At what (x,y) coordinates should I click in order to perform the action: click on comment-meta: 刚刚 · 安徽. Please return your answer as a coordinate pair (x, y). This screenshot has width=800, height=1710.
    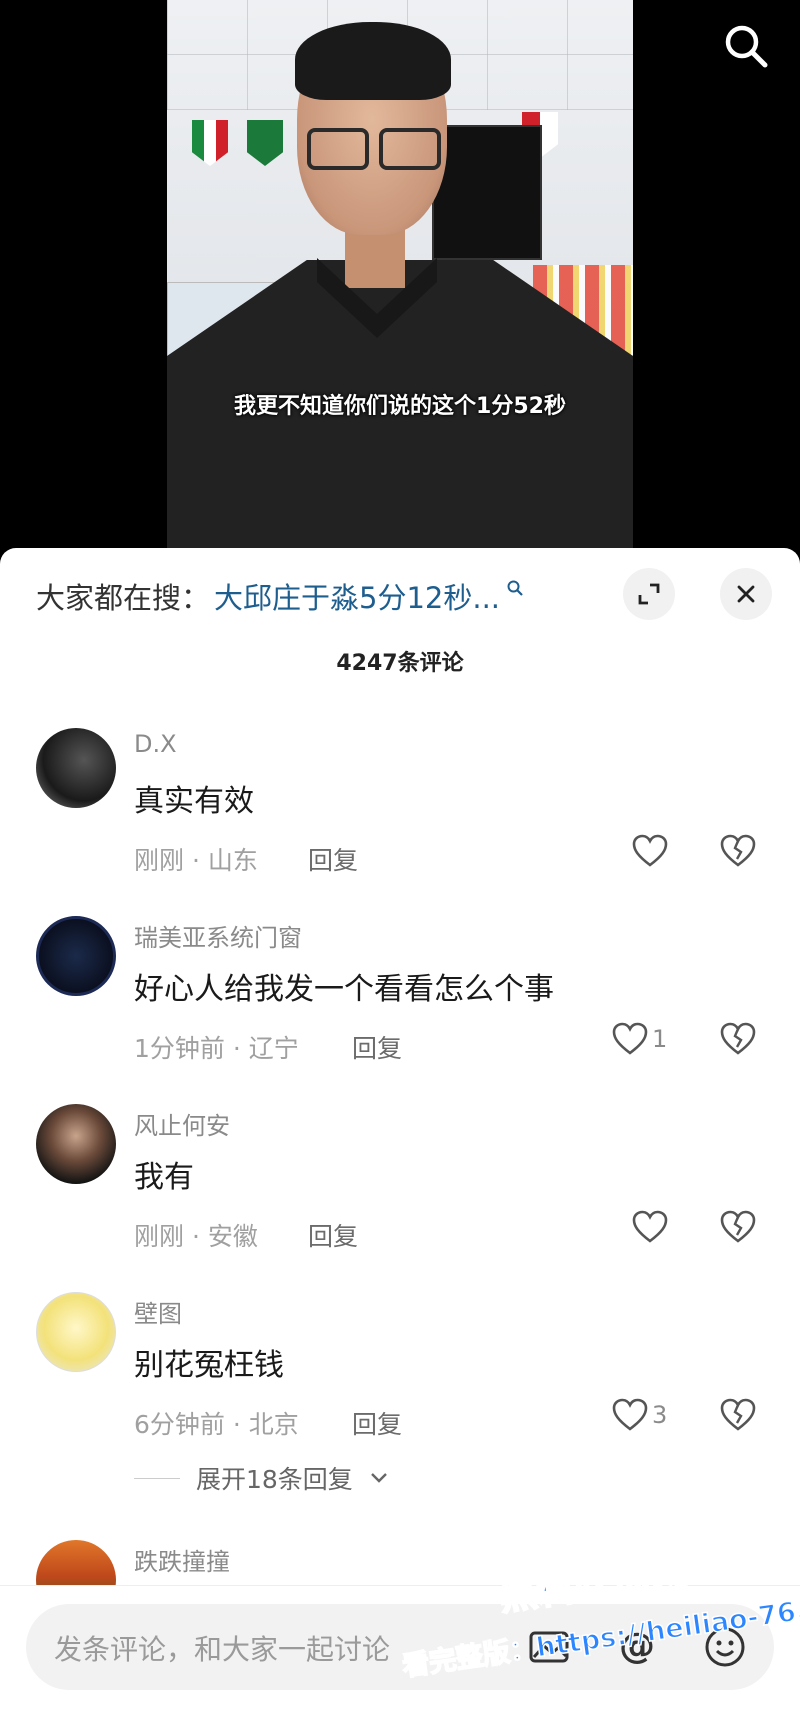
    Looking at the image, I should click on (196, 1236).